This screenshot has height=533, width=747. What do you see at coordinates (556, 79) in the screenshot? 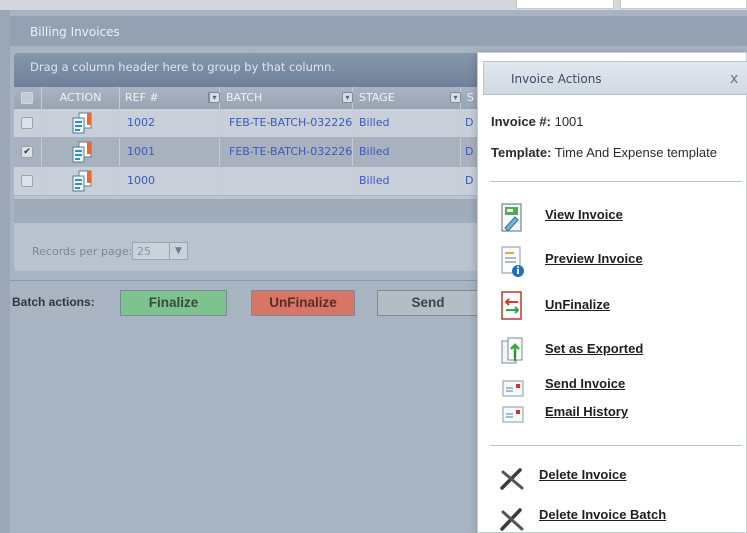
I see `dialog-title: Invoice Actions` at bounding box center [556, 79].